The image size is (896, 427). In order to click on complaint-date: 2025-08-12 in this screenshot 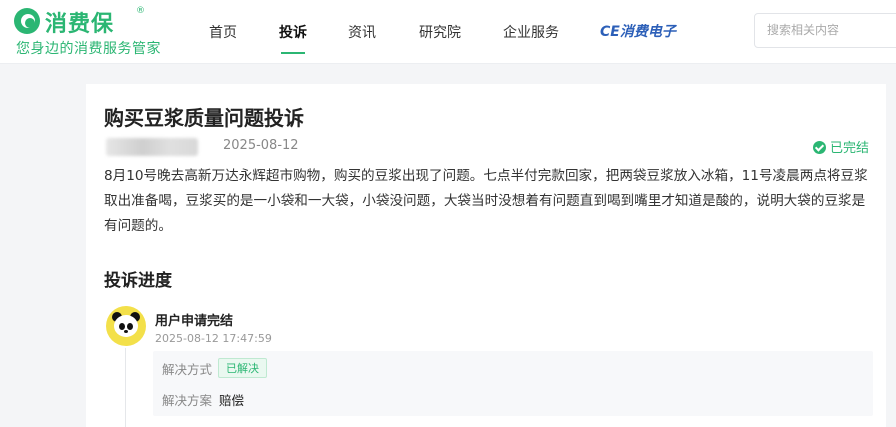, I will do `click(261, 145)`.